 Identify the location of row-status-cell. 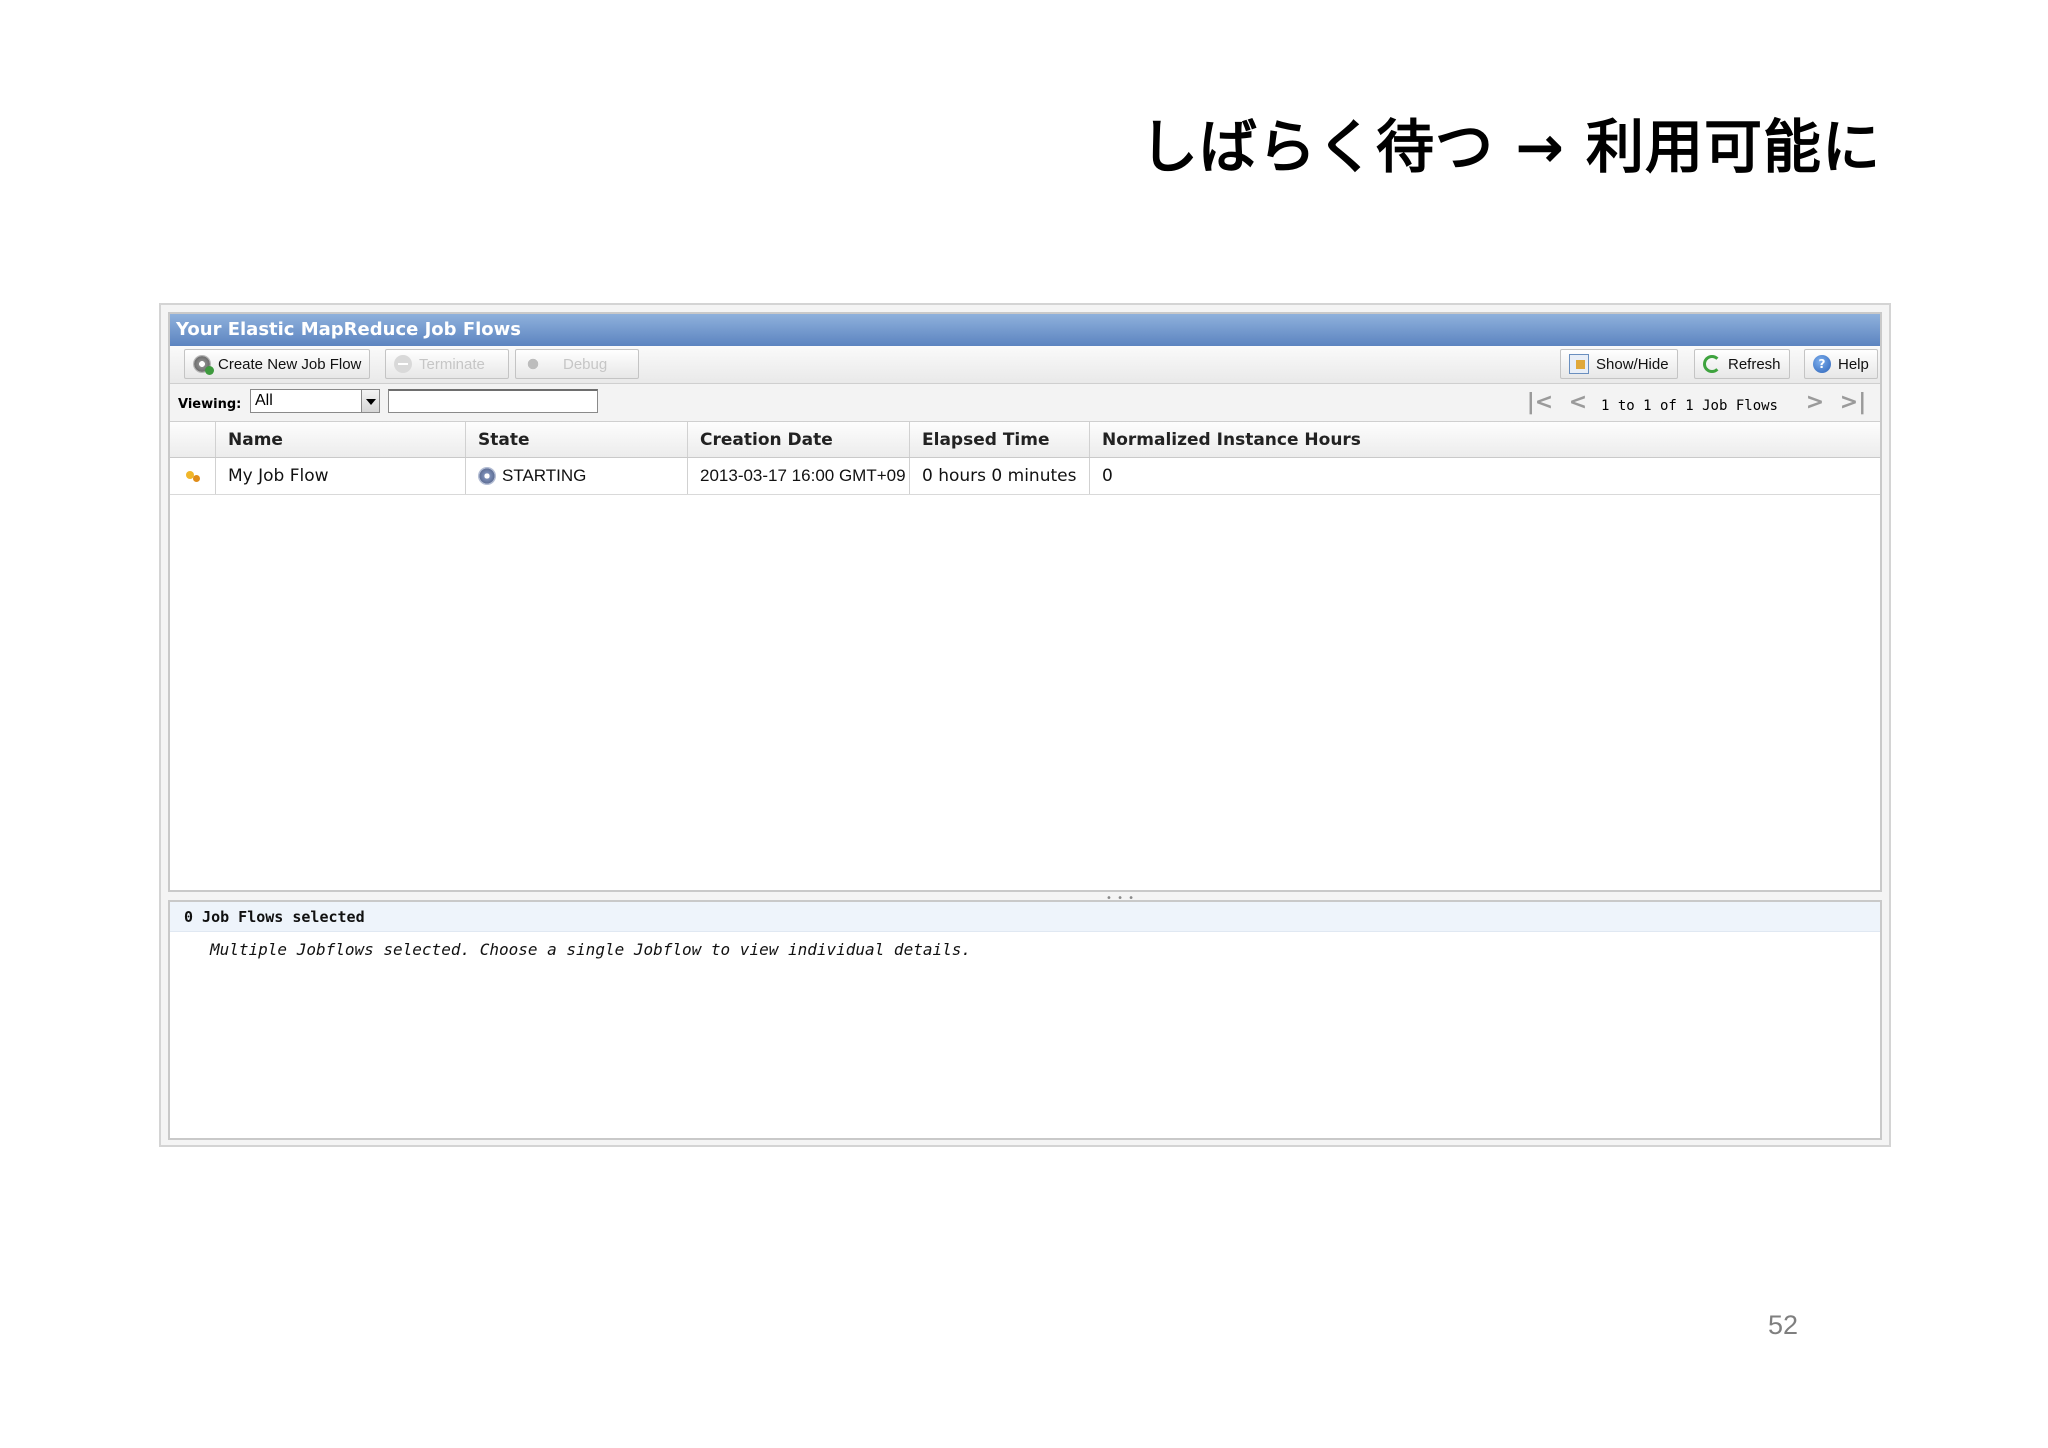
(193, 476).